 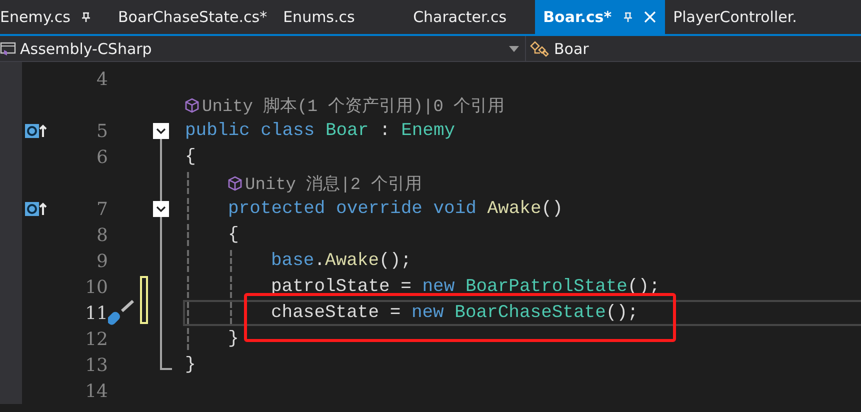 What do you see at coordinates (395, 209) in the screenshot?
I see `code-line: protected override void Awake()` at bounding box center [395, 209].